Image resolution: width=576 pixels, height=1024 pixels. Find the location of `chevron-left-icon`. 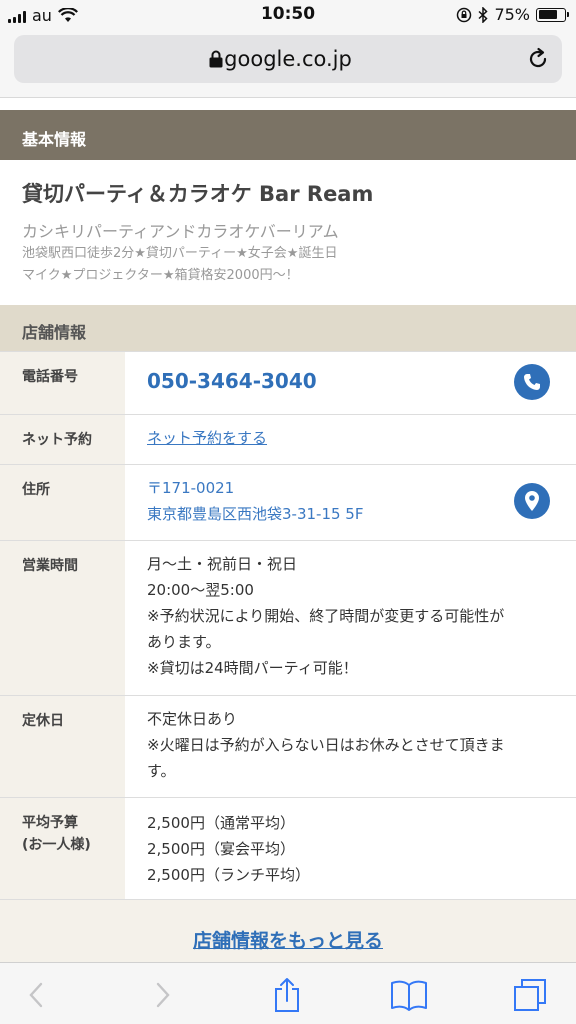

chevron-left-icon is located at coordinates (36, 995).